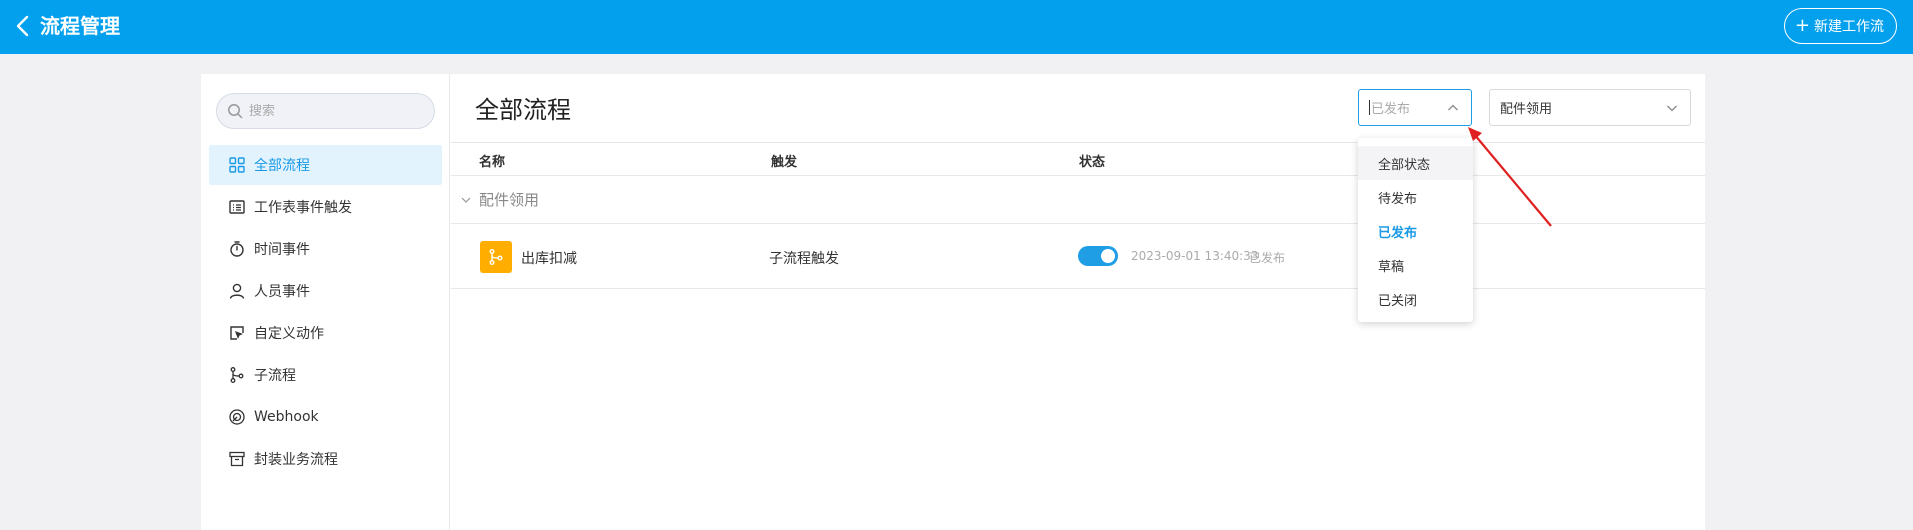  What do you see at coordinates (549, 259) in the screenshot?
I see `flow-name: 出库扣减` at bounding box center [549, 259].